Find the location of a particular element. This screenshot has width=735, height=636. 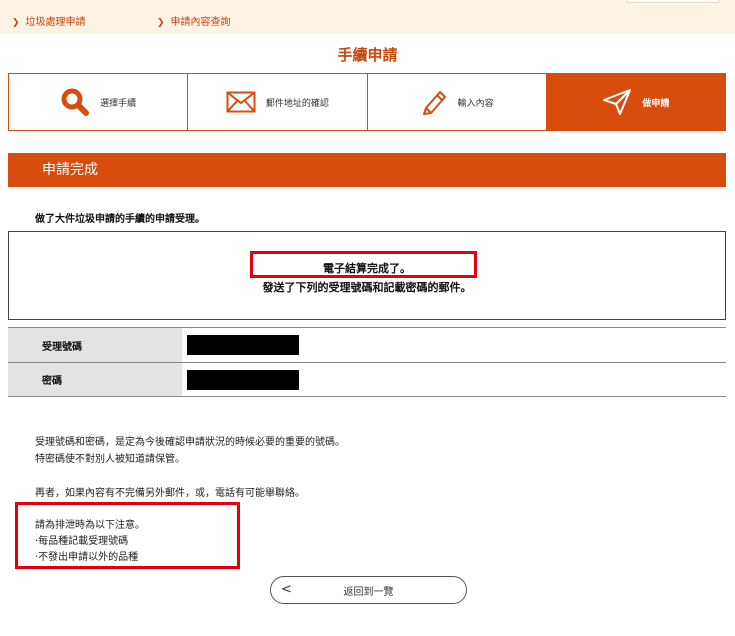

pencil-icon is located at coordinates (434, 103).